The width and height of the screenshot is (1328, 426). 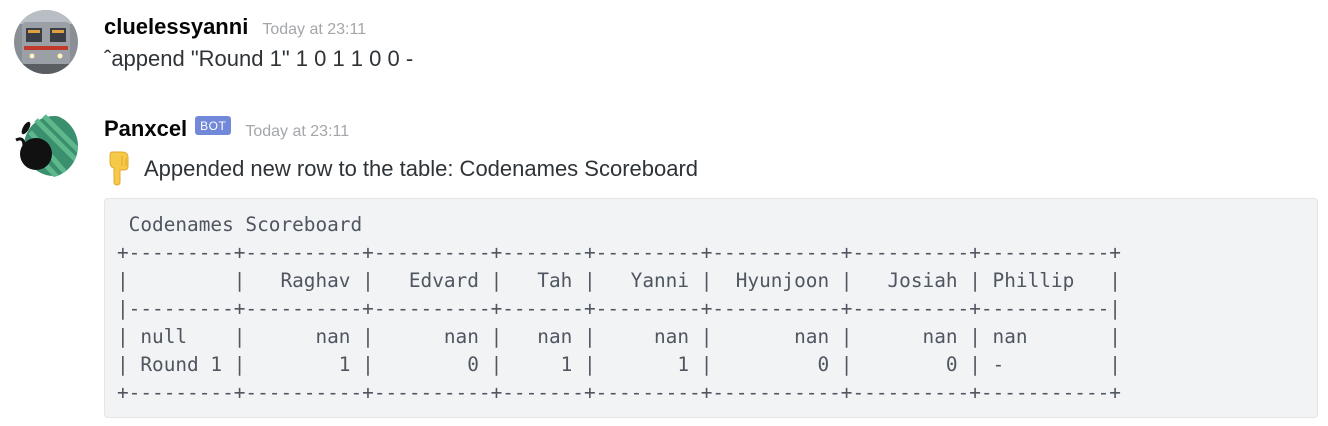 I want to click on panda-avatar-icon, so click(x=46, y=146).